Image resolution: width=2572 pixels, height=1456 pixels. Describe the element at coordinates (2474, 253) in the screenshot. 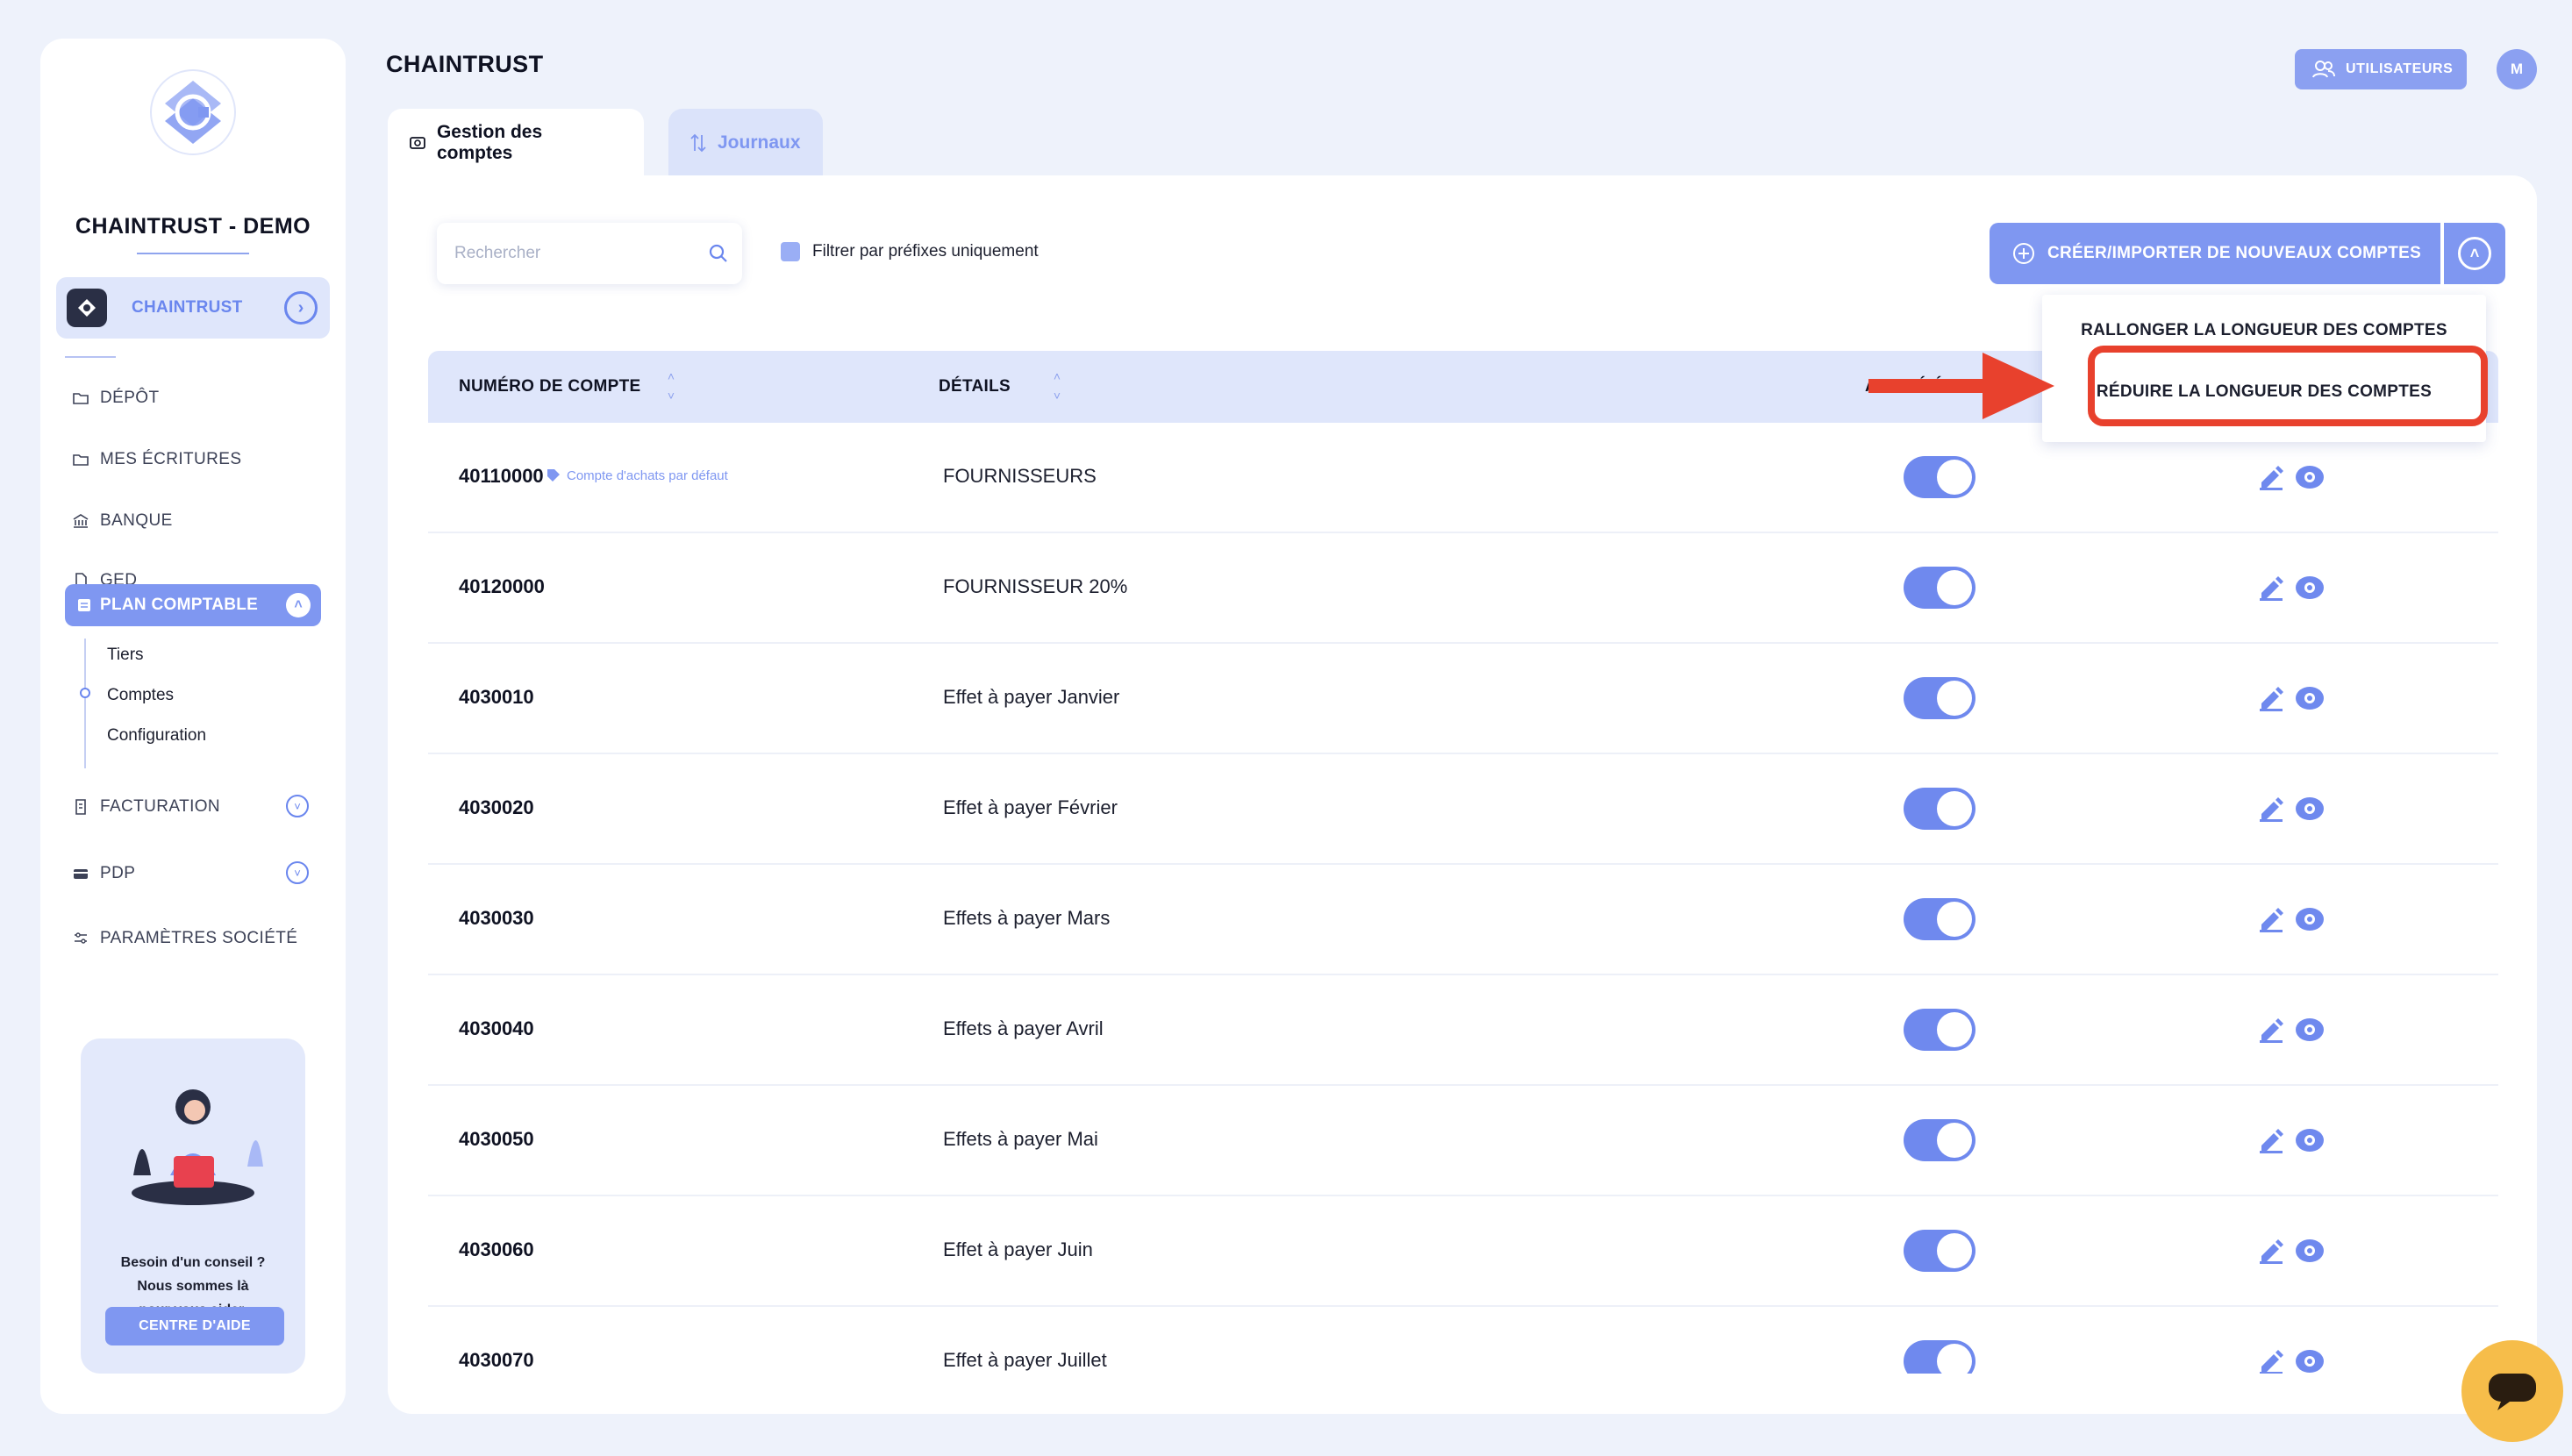

I see `create-options-toggle: ˄` at that location.